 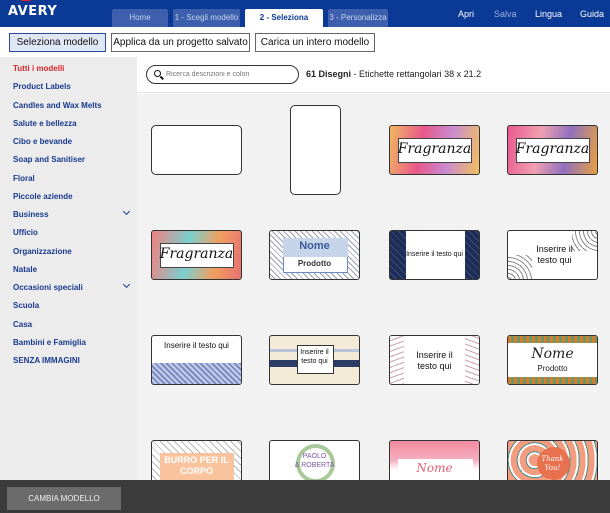 What do you see at coordinates (46, 360) in the screenshot?
I see `sidebar-item-no-images: SENZA IMMAGINI` at bounding box center [46, 360].